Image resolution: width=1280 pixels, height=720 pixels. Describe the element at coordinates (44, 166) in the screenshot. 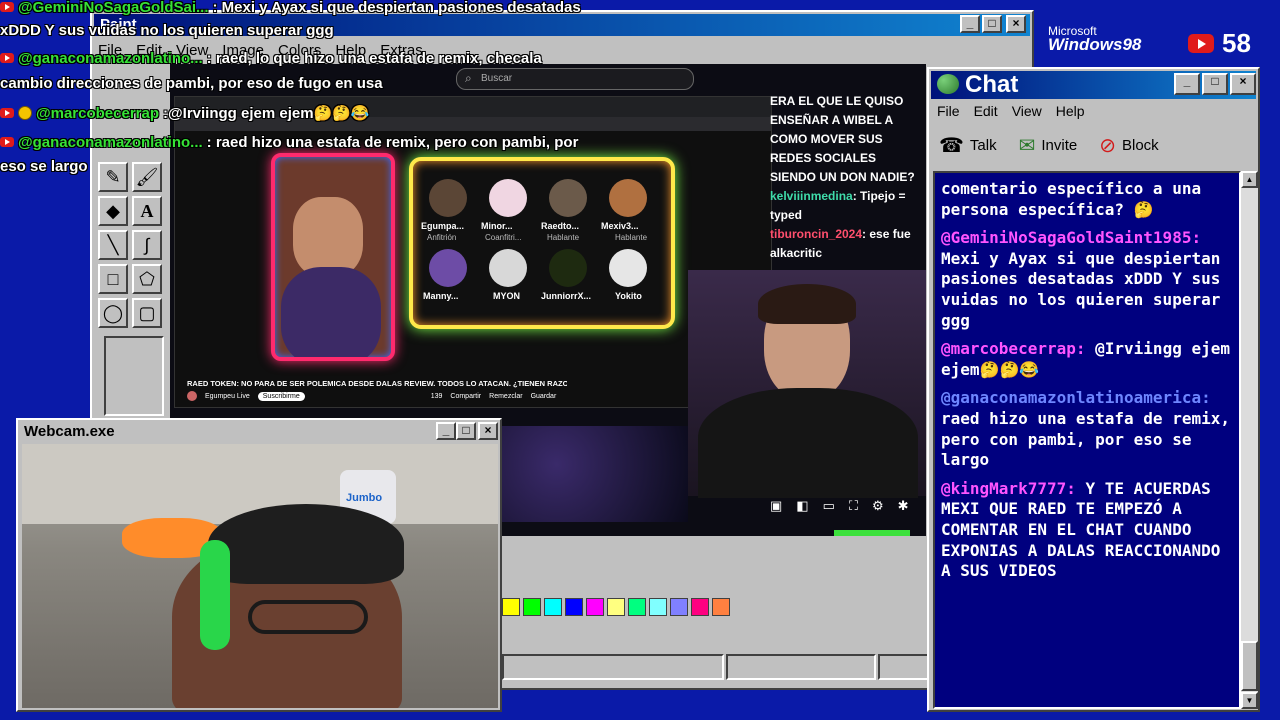

I see `overlay-text: eso se largo` at that location.